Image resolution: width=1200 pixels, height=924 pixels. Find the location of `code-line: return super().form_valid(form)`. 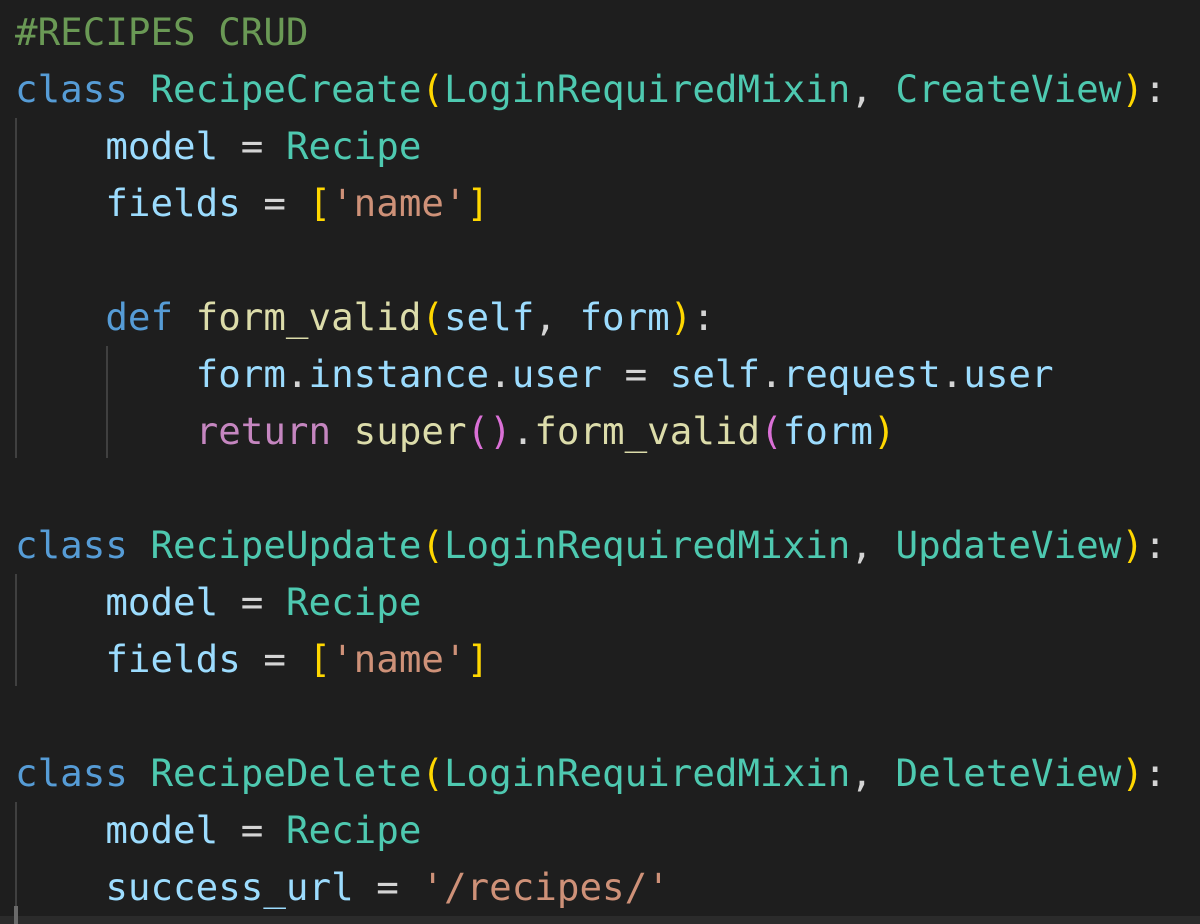

code-line: return super().form_valid(form) is located at coordinates (590, 431).